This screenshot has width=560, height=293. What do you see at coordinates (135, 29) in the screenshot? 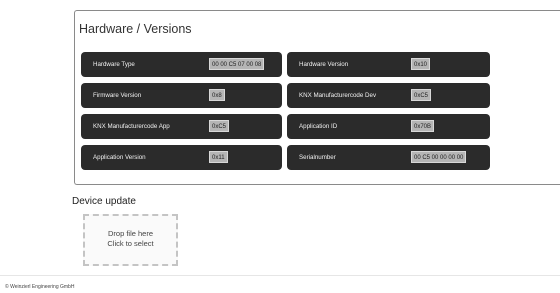
I see `panel-title: Hardware / Versions` at bounding box center [135, 29].